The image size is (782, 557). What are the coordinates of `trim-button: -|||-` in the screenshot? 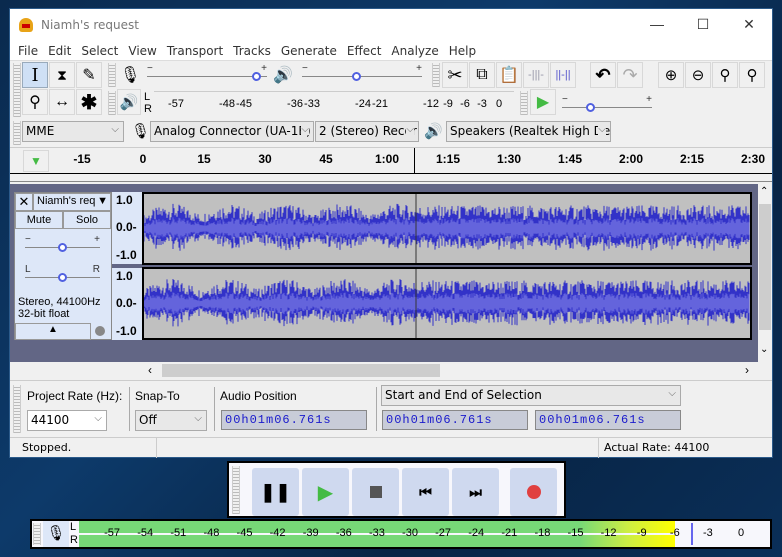 It's located at (536, 75).